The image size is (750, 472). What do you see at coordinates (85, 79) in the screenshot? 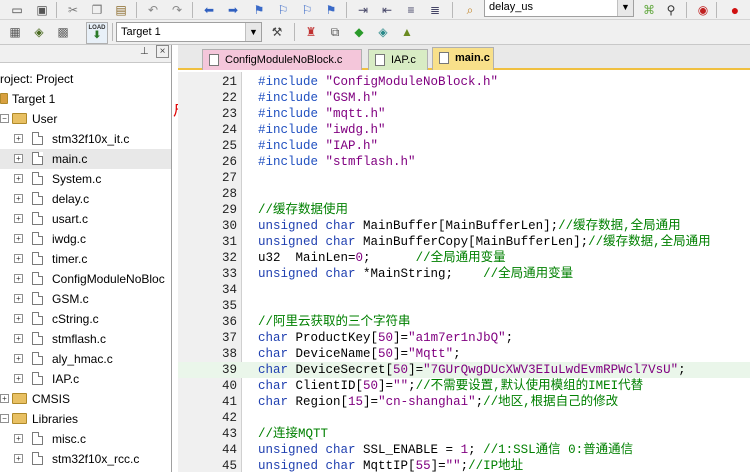
I see `tree-project-root: roject: Project` at bounding box center [85, 79].